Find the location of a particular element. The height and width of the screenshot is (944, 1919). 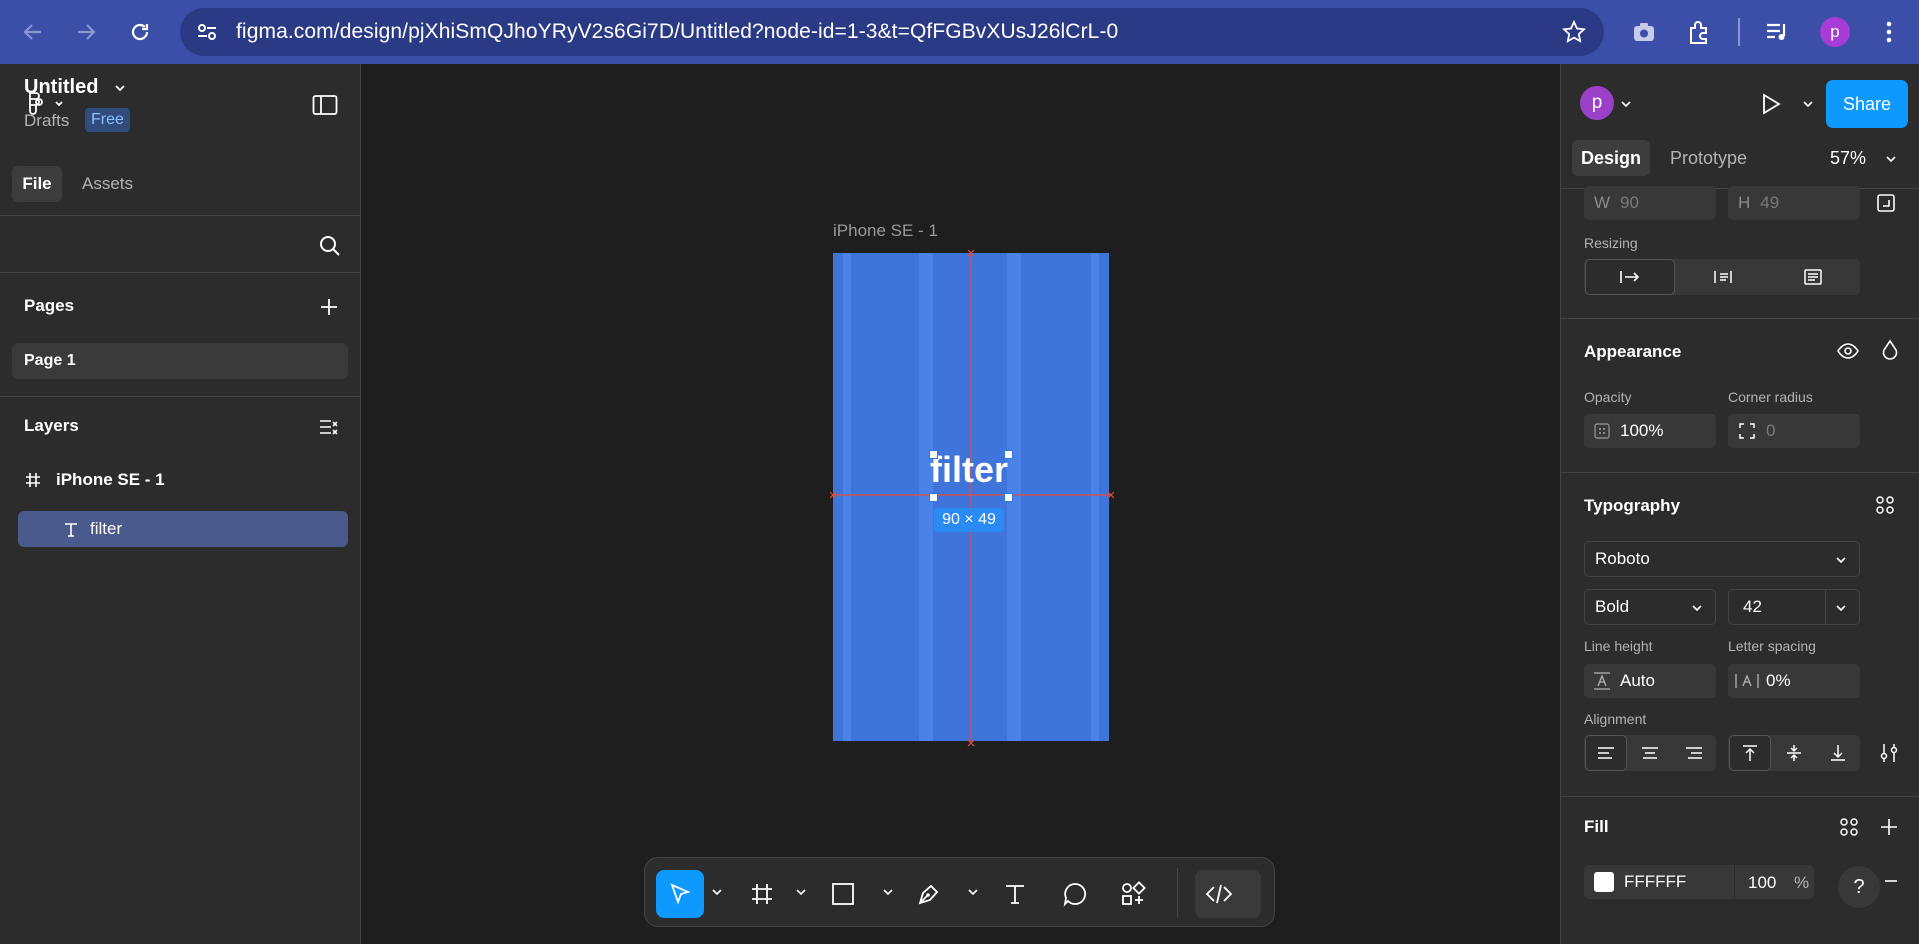

more-vert-icon is located at coordinates (1889, 32).